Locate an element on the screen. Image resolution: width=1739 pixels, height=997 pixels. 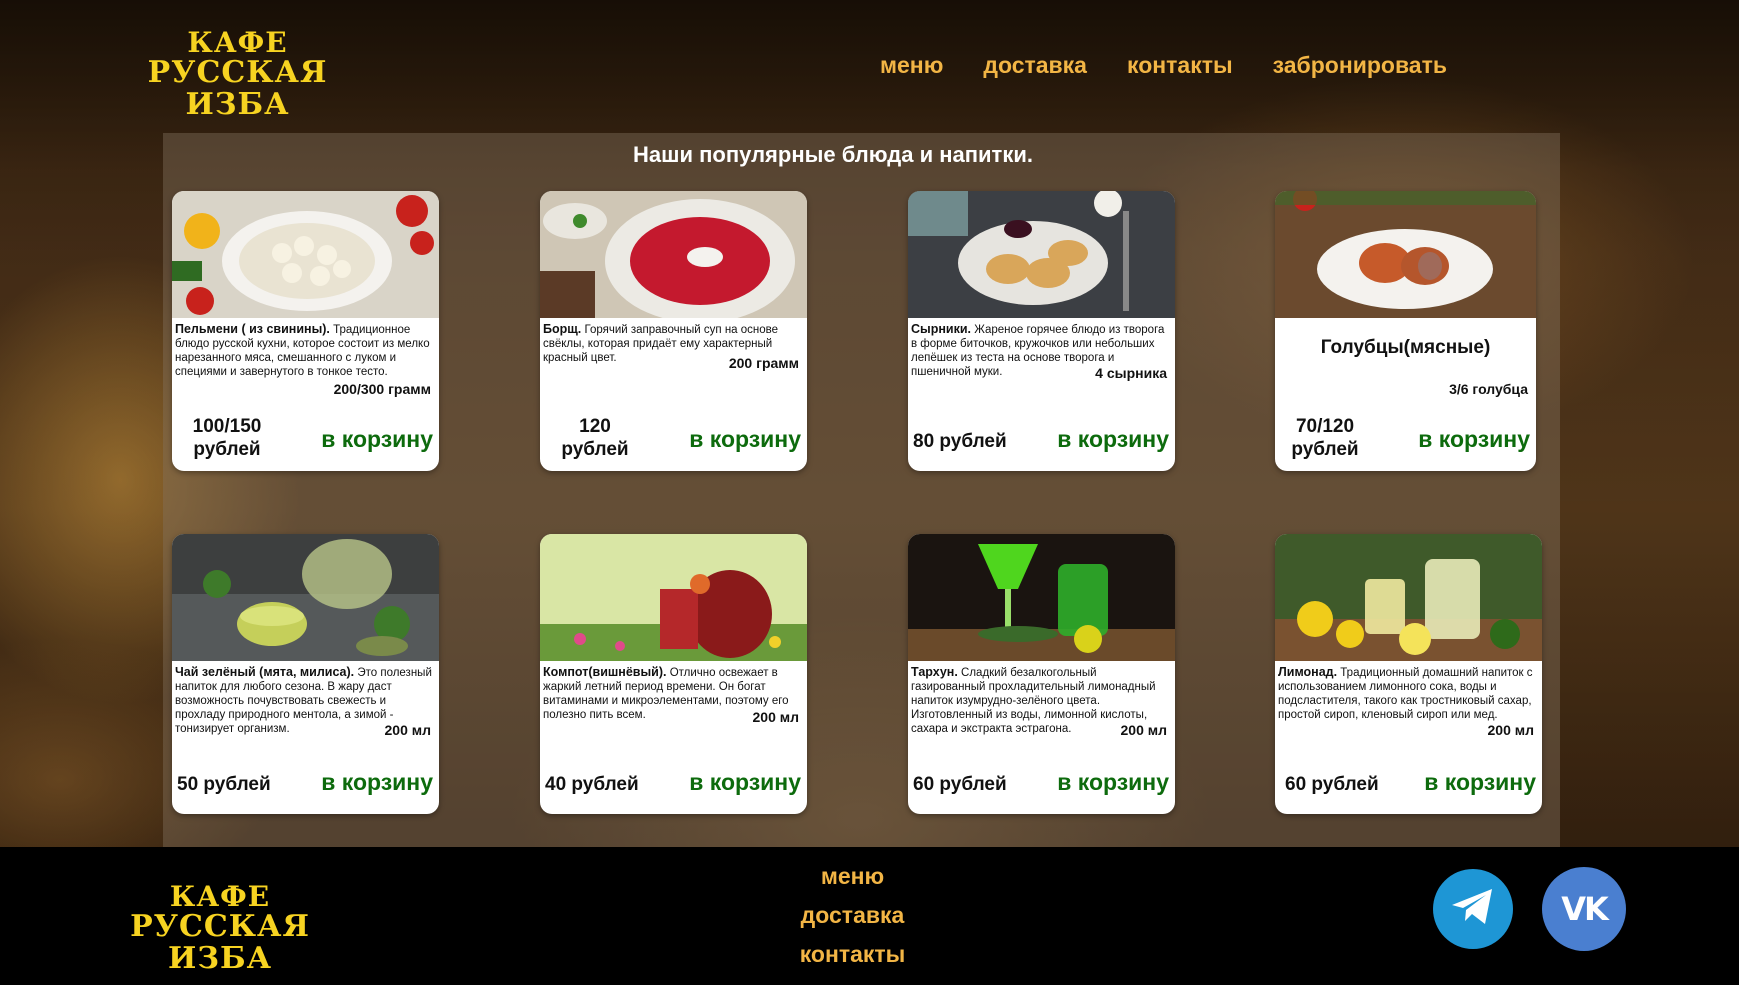
green-tea-photo is located at coordinates (305, 597).